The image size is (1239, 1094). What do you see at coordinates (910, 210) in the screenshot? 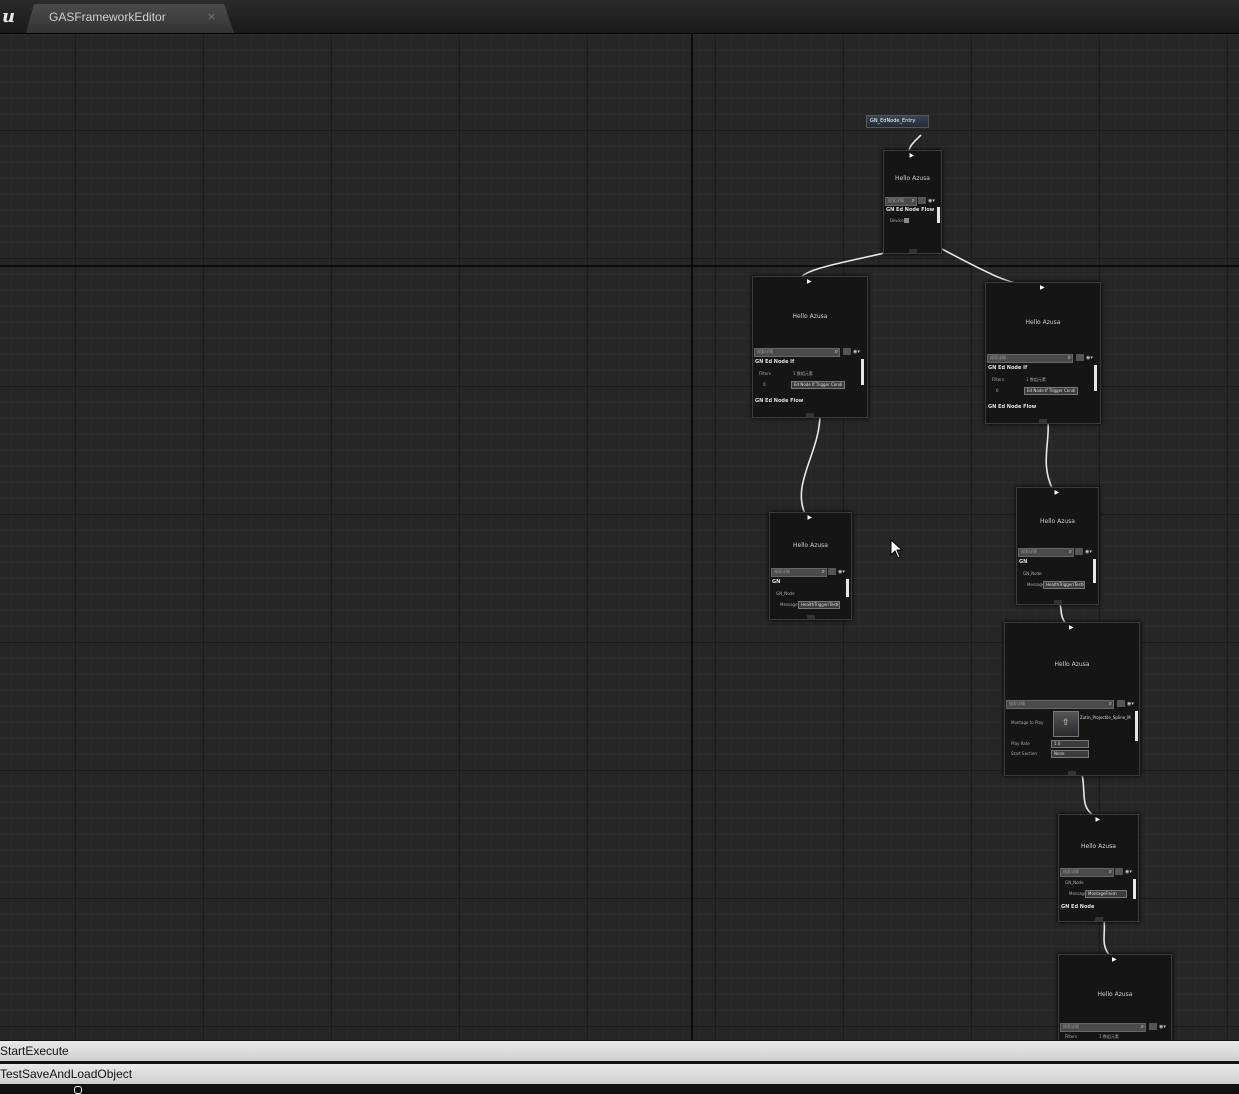
I see `details-category: GN Ed Node Flow` at bounding box center [910, 210].